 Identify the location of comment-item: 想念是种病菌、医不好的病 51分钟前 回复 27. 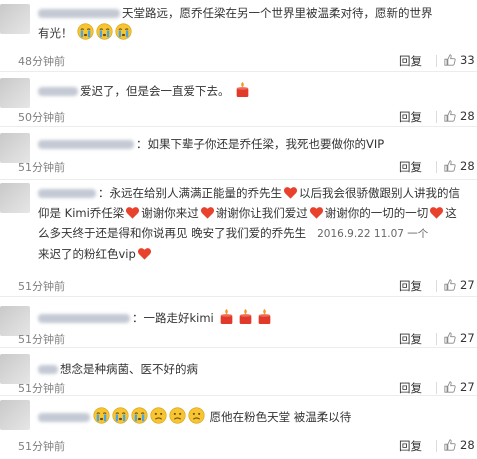
(238, 372).